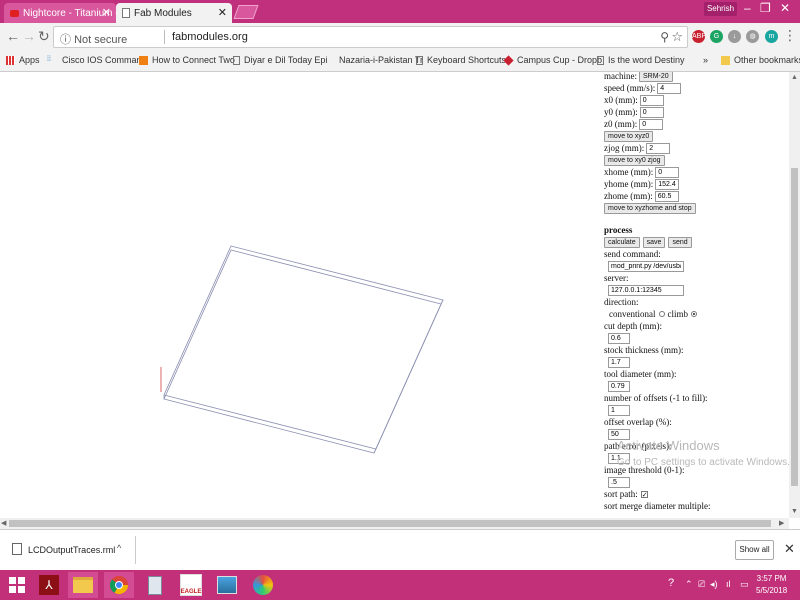 The image size is (800, 600). I want to click on download-filename: LCDOutputTraces.rml, so click(71, 550).